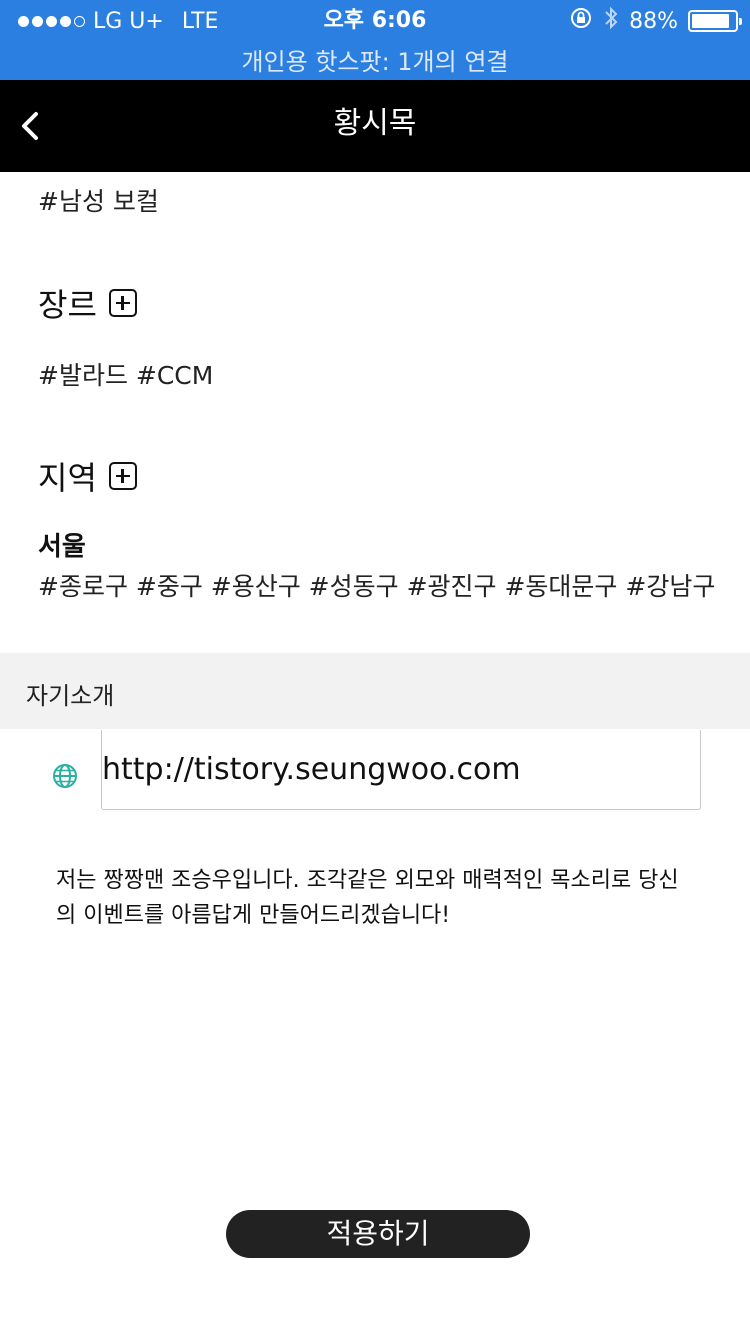 This screenshot has height=1334, width=750. I want to click on region-title: 지역, so click(67, 478).